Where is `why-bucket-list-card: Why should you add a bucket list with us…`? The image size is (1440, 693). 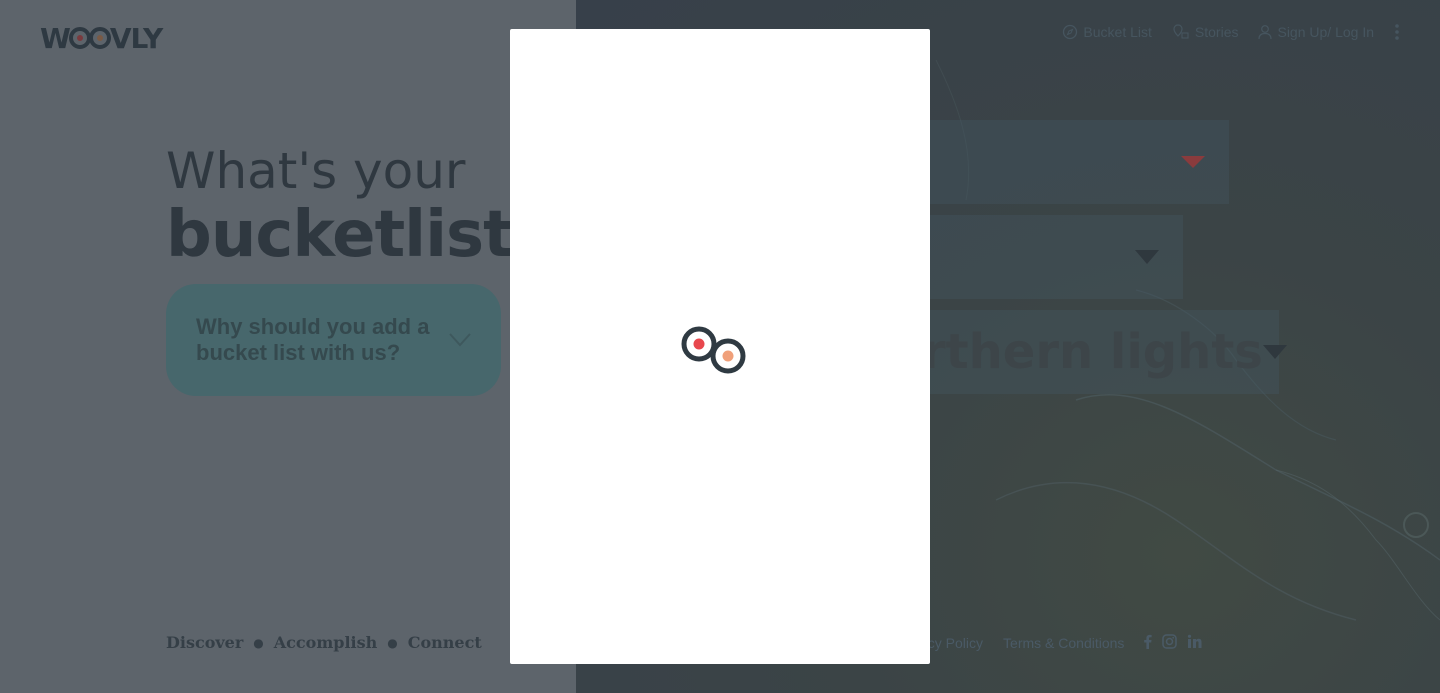 why-bucket-list-card: Why should you add a bucket list with us… is located at coordinates (333, 340).